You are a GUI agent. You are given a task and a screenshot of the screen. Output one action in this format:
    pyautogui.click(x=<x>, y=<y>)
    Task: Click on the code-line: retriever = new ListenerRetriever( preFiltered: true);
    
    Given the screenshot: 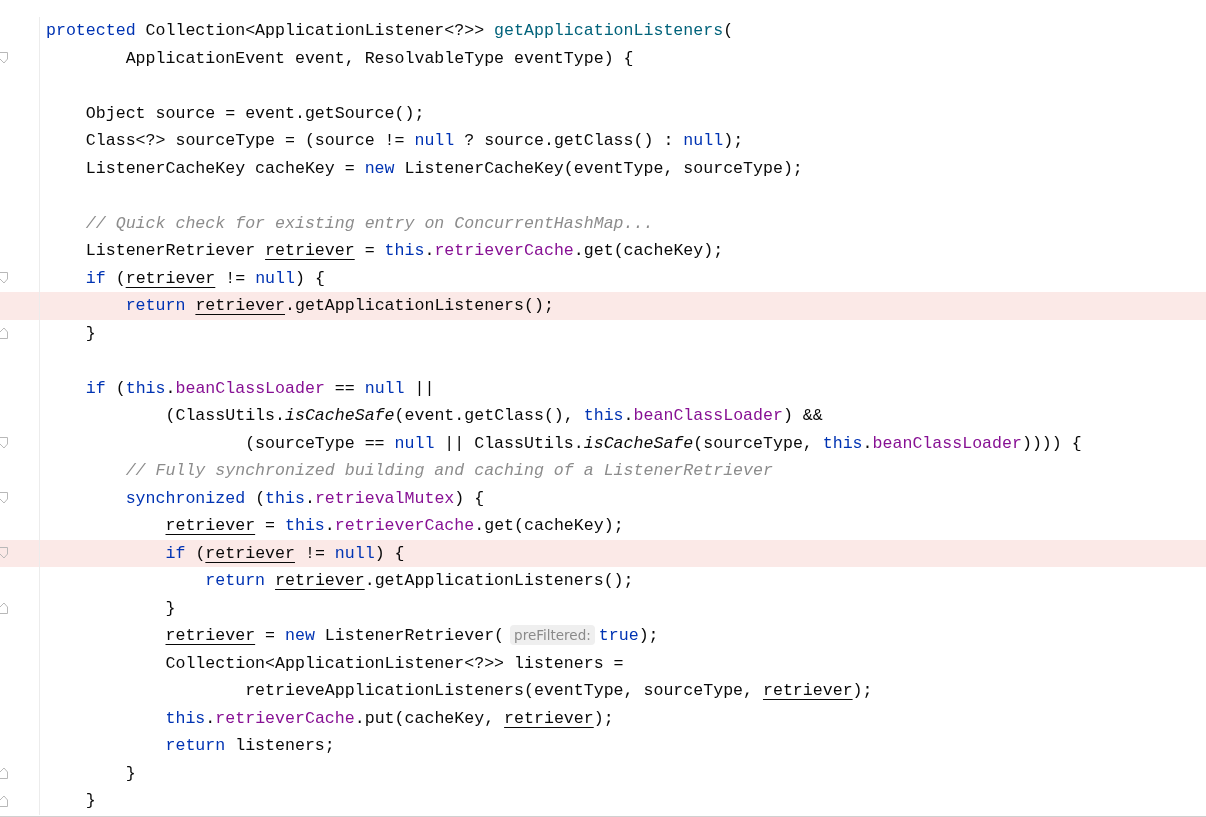 What is the action you would take?
    pyautogui.click(x=411, y=635)
    